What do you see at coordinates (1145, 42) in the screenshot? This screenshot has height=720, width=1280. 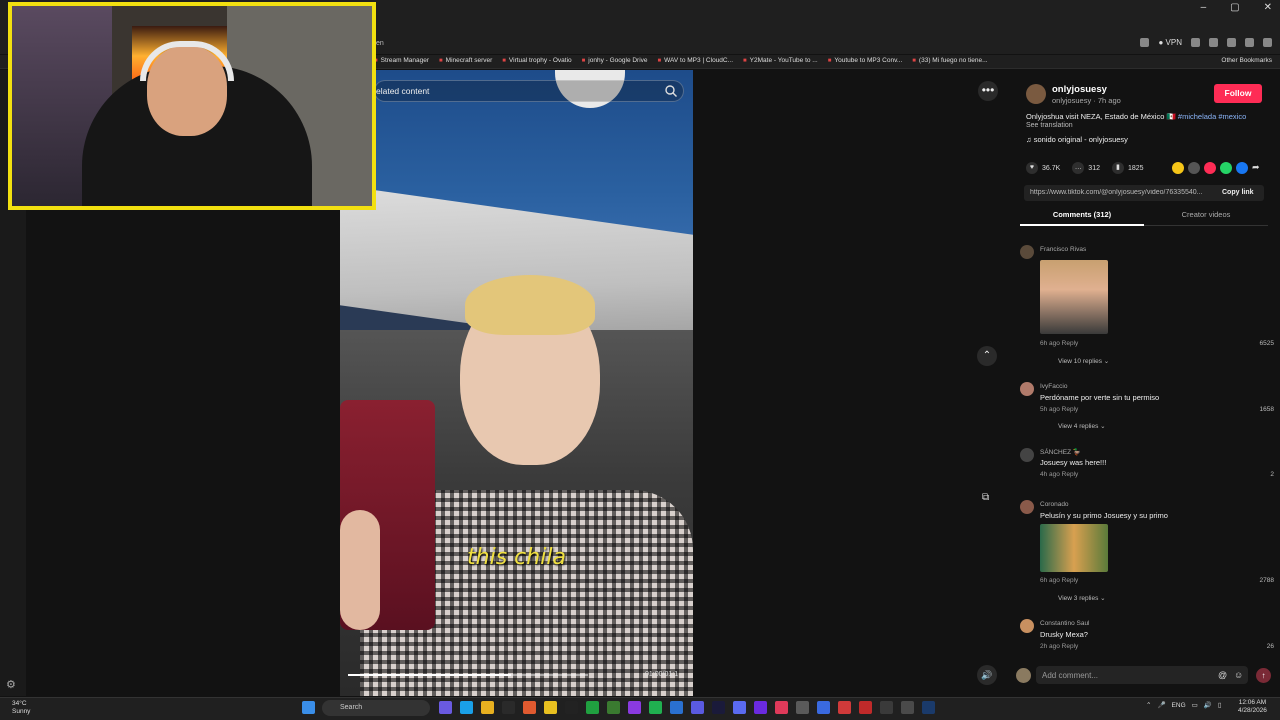 I see `download-icon` at bounding box center [1145, 42].